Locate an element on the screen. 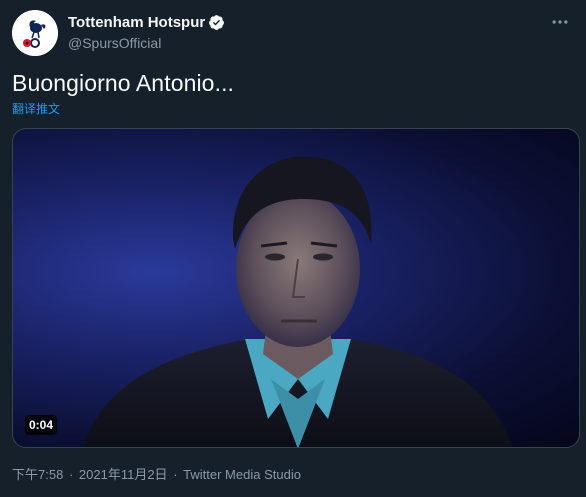 This screenshot has width=586, height=497. display-name: Tottenham Hotspur is located at coordinates (136, 22).